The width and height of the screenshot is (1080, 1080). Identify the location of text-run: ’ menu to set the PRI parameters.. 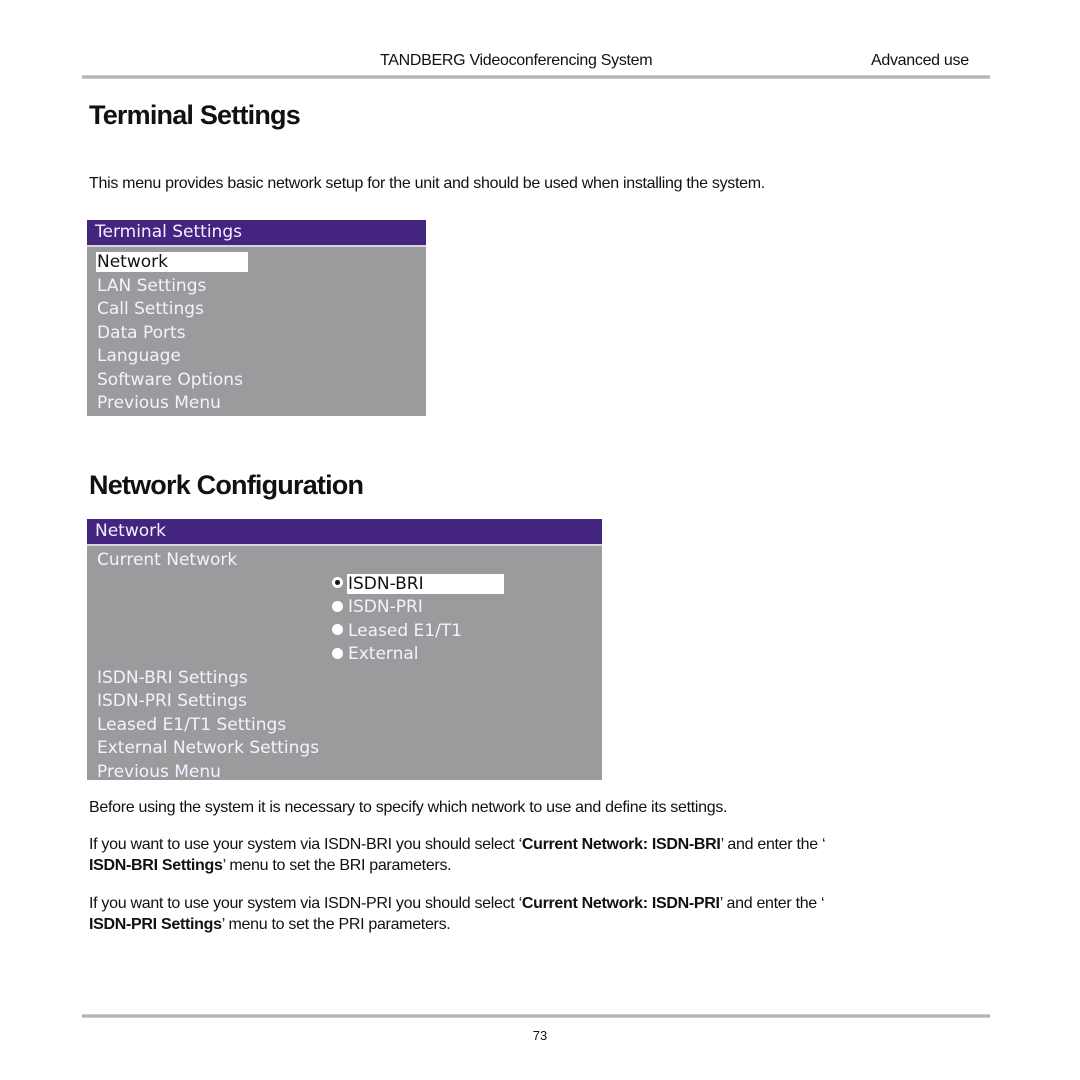
(336, 924).